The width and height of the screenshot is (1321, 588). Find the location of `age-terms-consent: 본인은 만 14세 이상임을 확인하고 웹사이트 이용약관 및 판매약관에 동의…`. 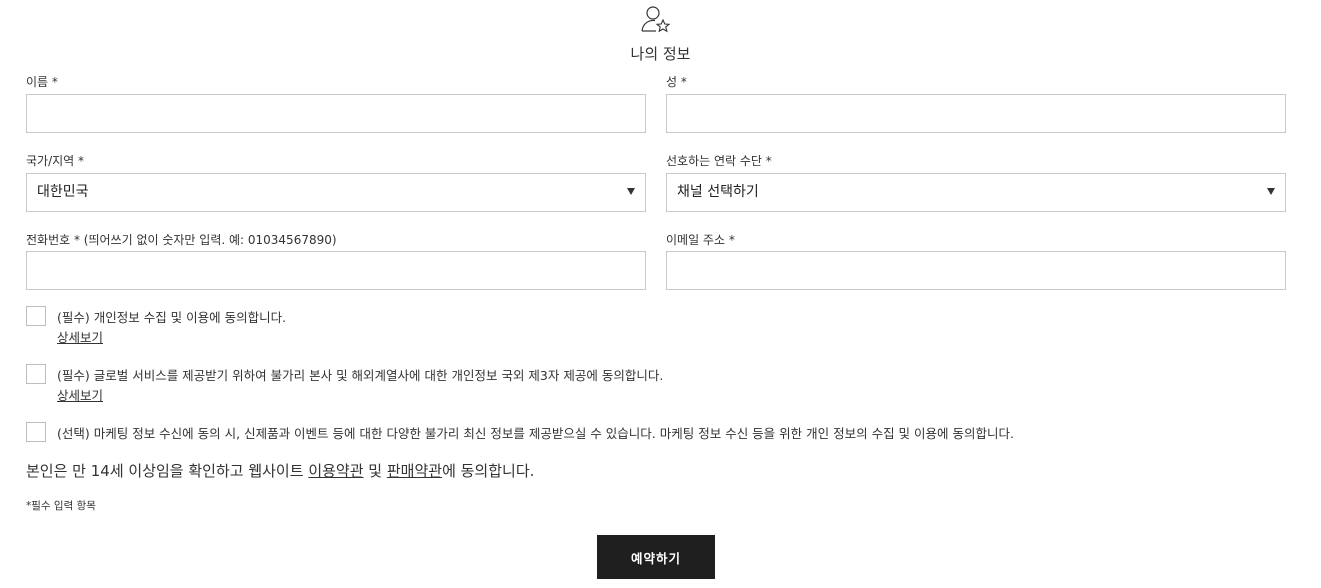

age-terms-consent: 본인은 만 14세 이상임을 확인하고 웹사이트 이용약관 및 판매약관에 동의… is located at coordinates (280, 470).